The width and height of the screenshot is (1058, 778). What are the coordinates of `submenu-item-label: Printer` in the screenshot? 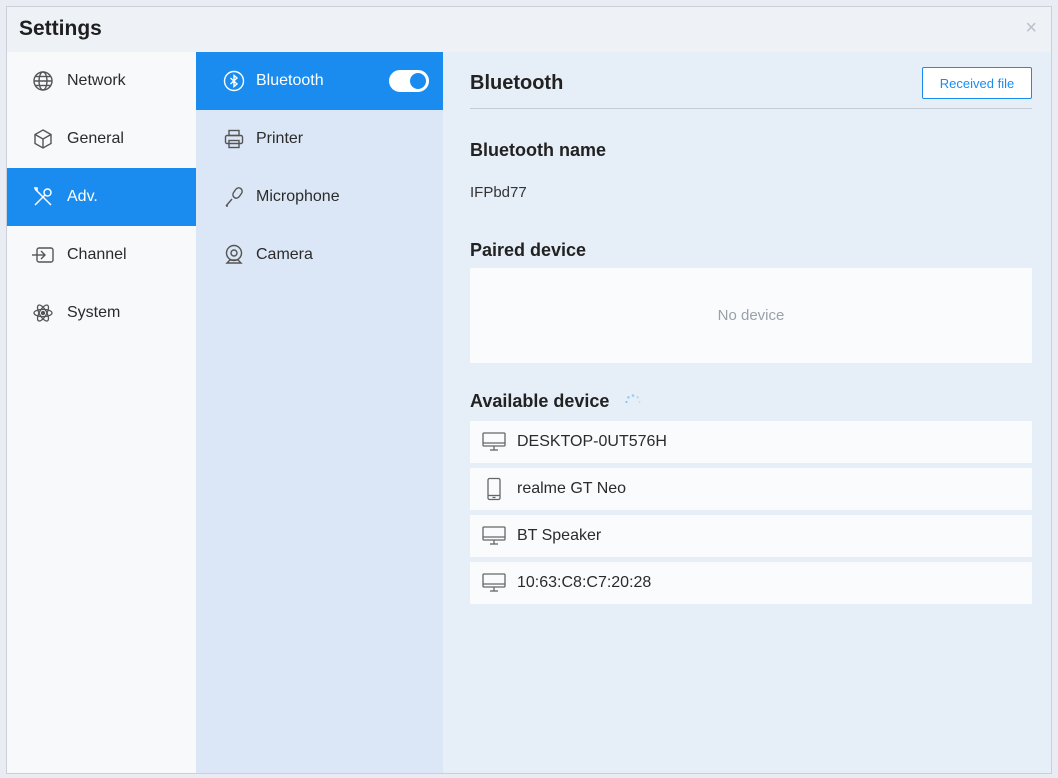 It's located at (280, 138).